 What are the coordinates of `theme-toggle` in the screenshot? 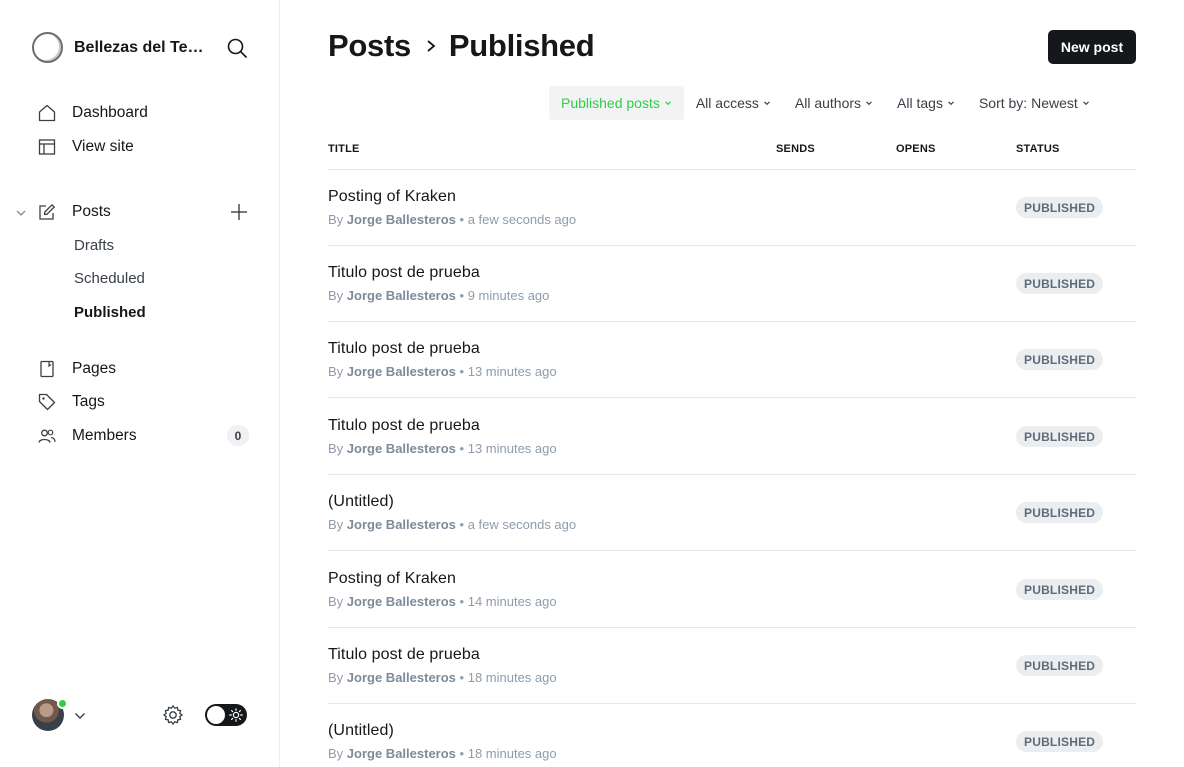 It's located at (226, 715).